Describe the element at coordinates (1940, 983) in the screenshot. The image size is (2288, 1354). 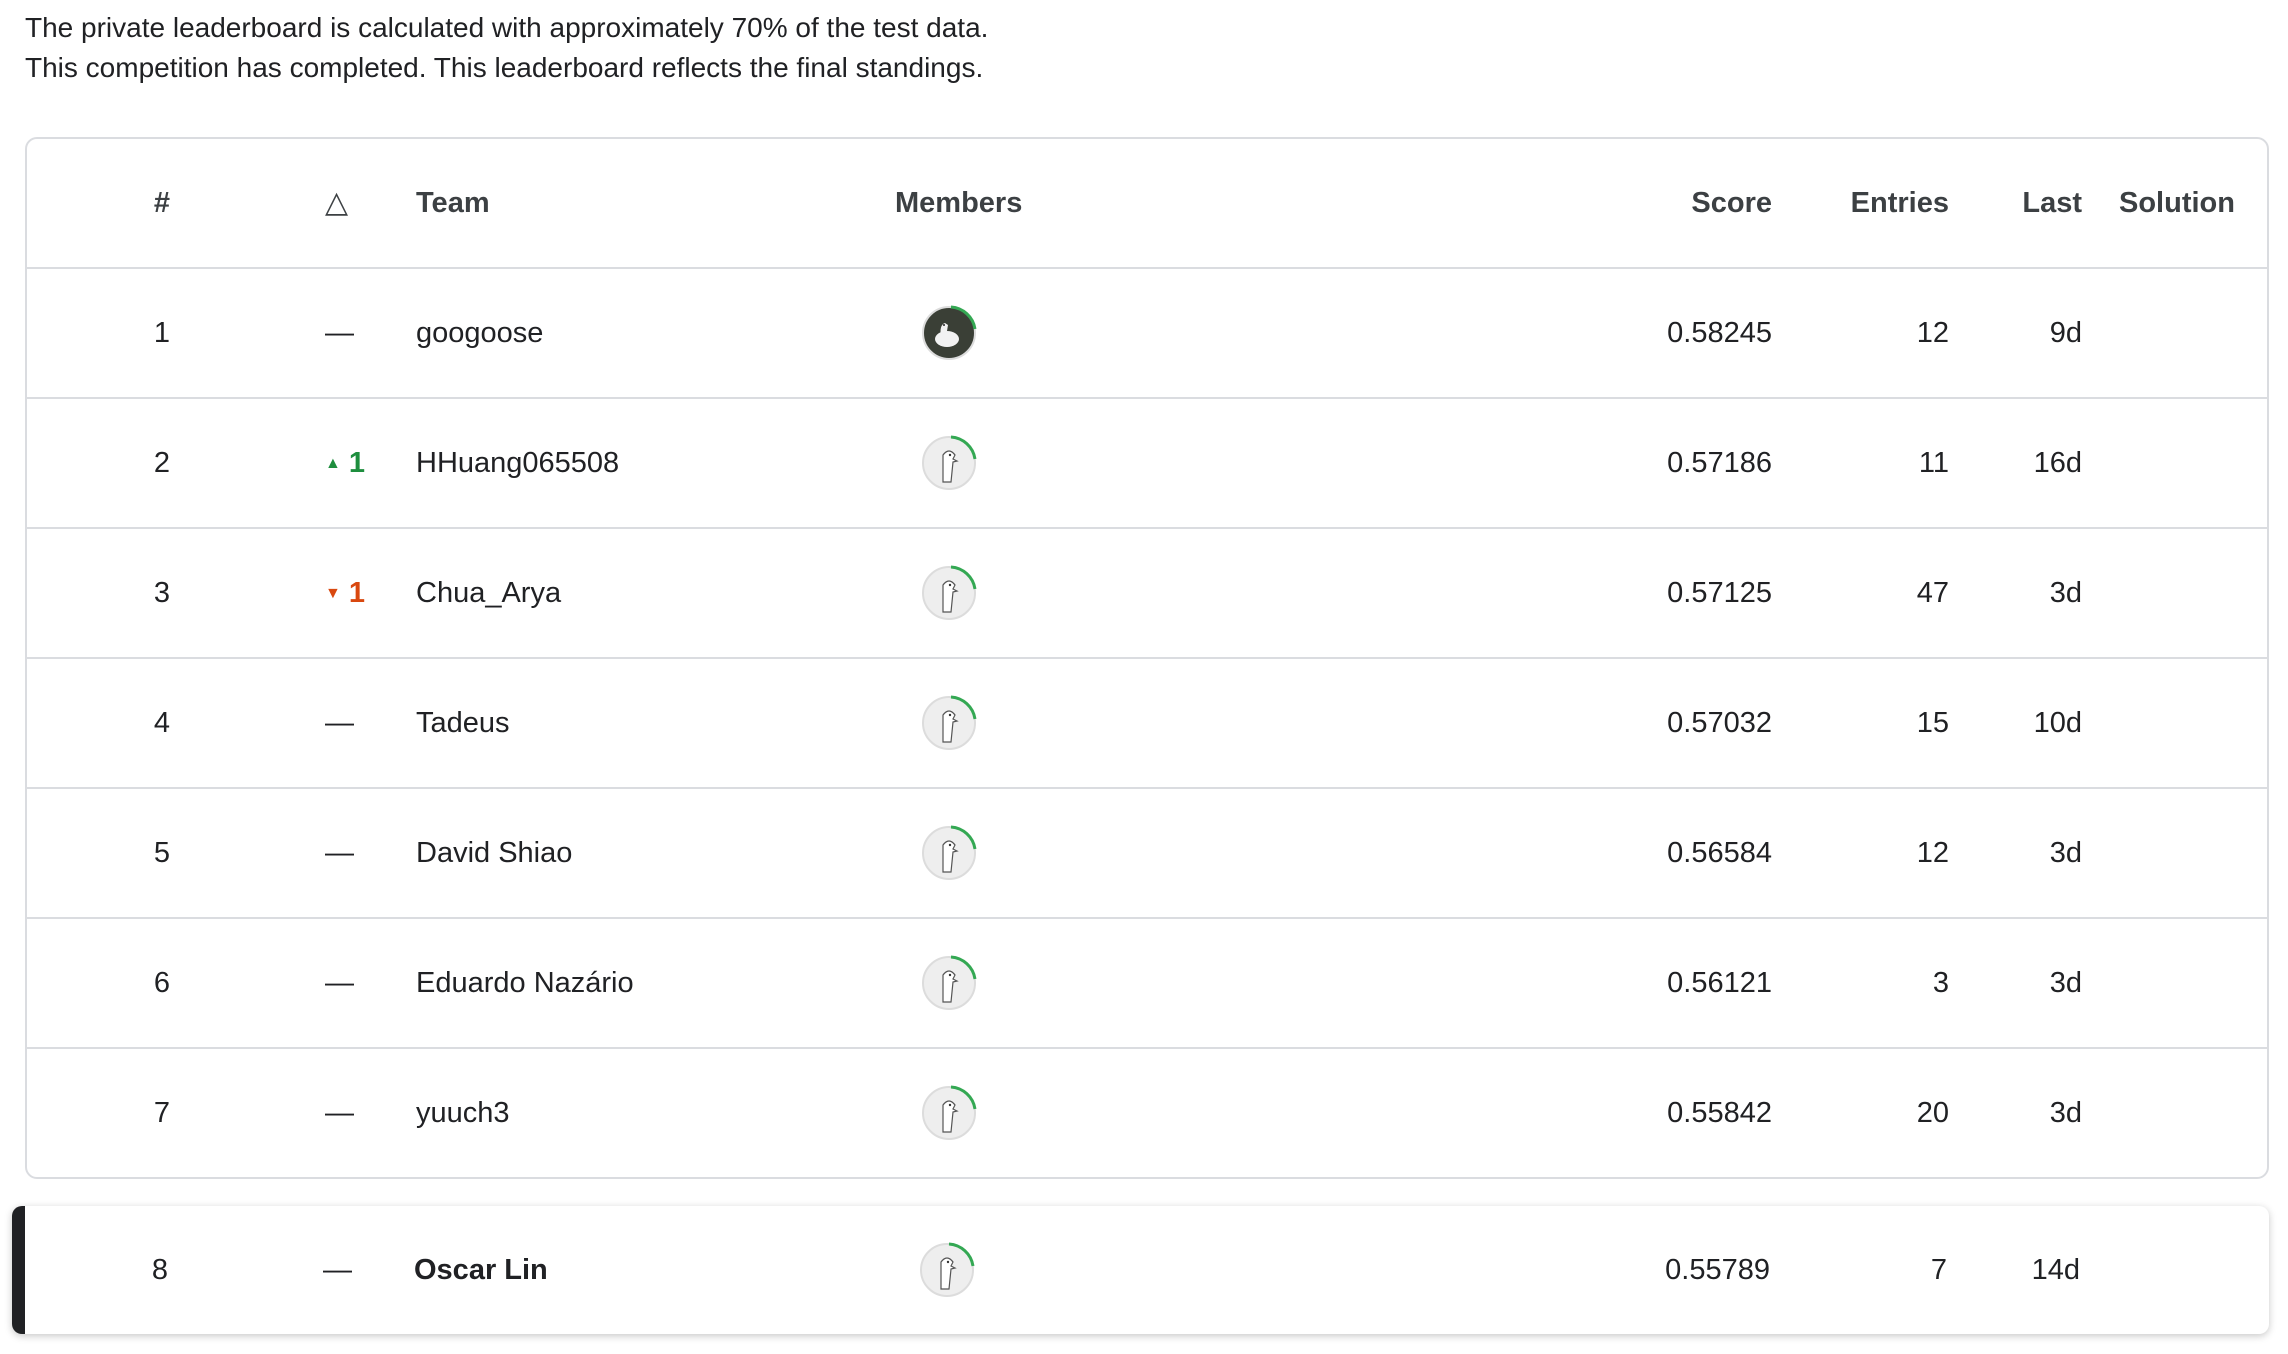
I see `entries-cell: 3` at that location.